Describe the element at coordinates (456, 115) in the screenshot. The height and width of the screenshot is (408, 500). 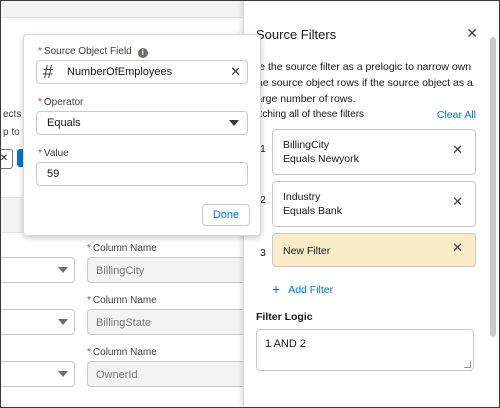
I see `clear-all-link: Clear All` at that location.